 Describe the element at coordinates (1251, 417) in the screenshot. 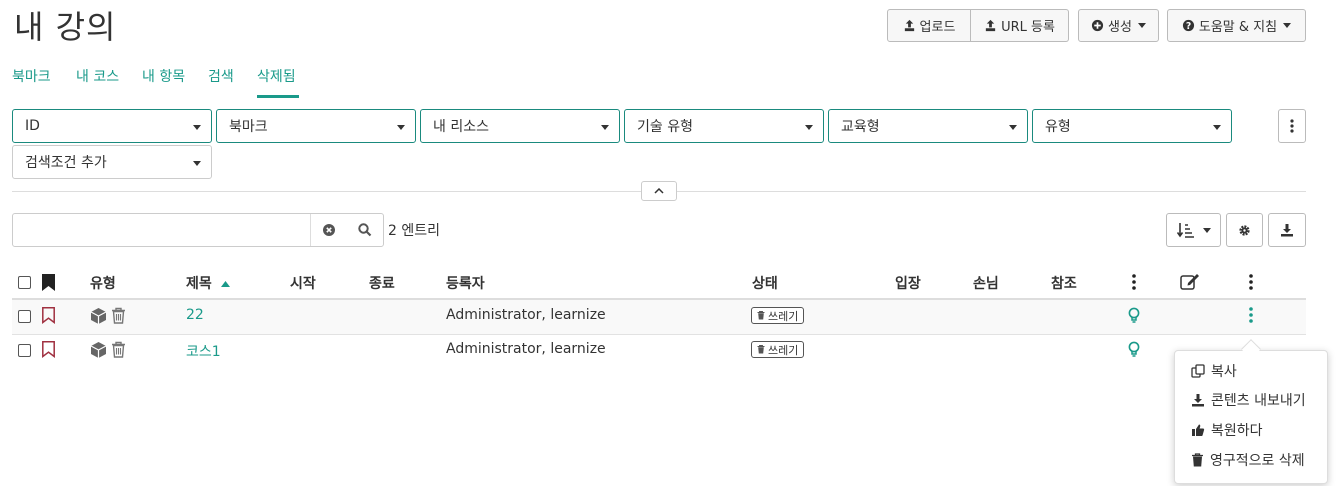

I see `row-actions-menu: 복사 콘텐츠 내보내기 복원하다 영구적으로 삭제` at that location.